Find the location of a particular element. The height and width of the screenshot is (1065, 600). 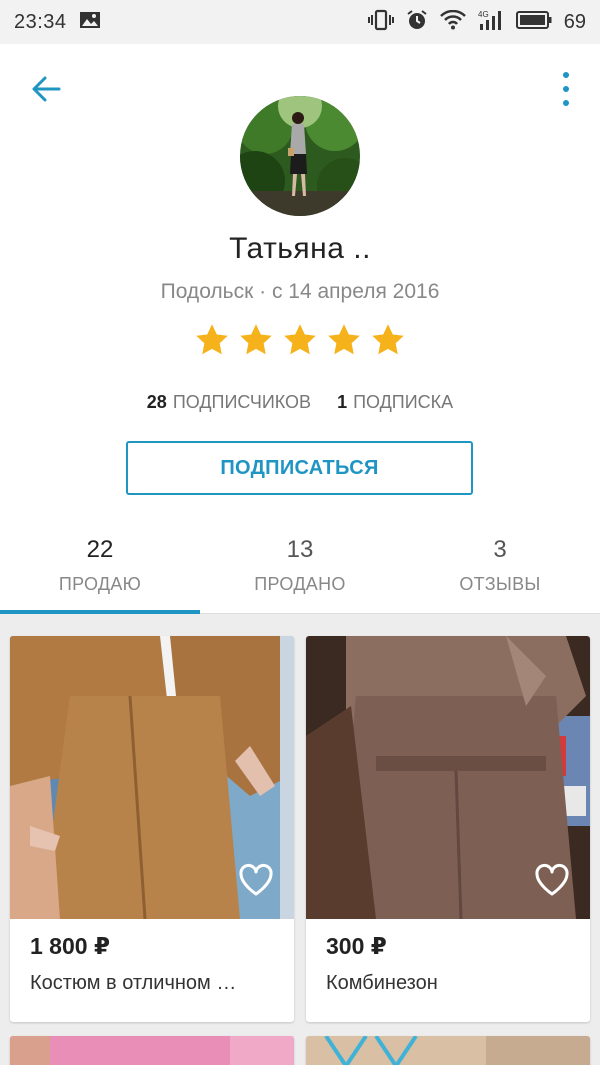

following-label: ПОДПИСКА is located at coordinates (403, 402).